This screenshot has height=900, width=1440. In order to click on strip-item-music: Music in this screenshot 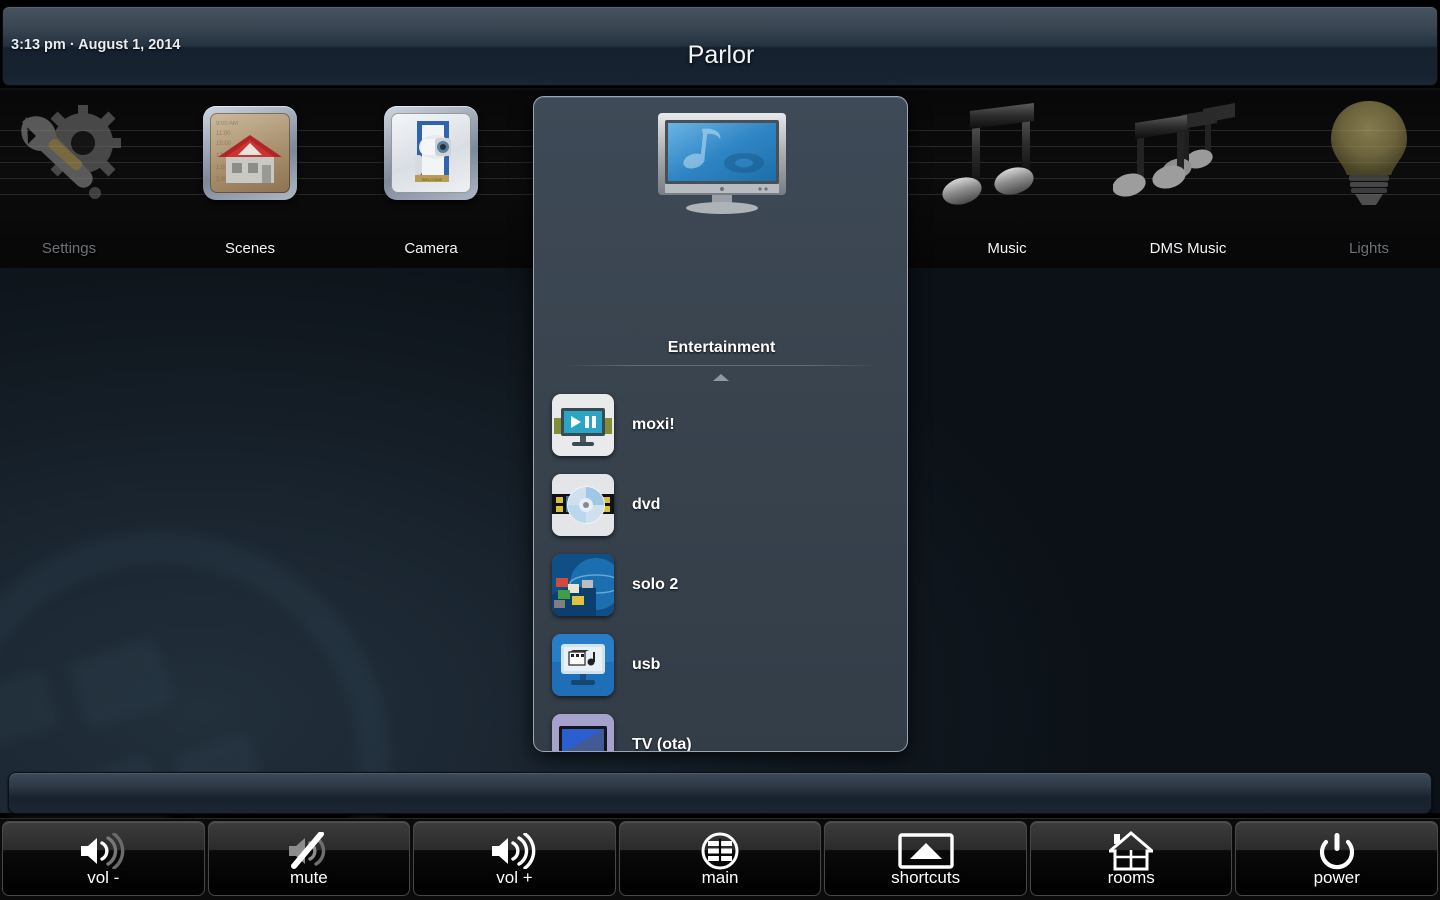, I will do `click(1007, 179)`.